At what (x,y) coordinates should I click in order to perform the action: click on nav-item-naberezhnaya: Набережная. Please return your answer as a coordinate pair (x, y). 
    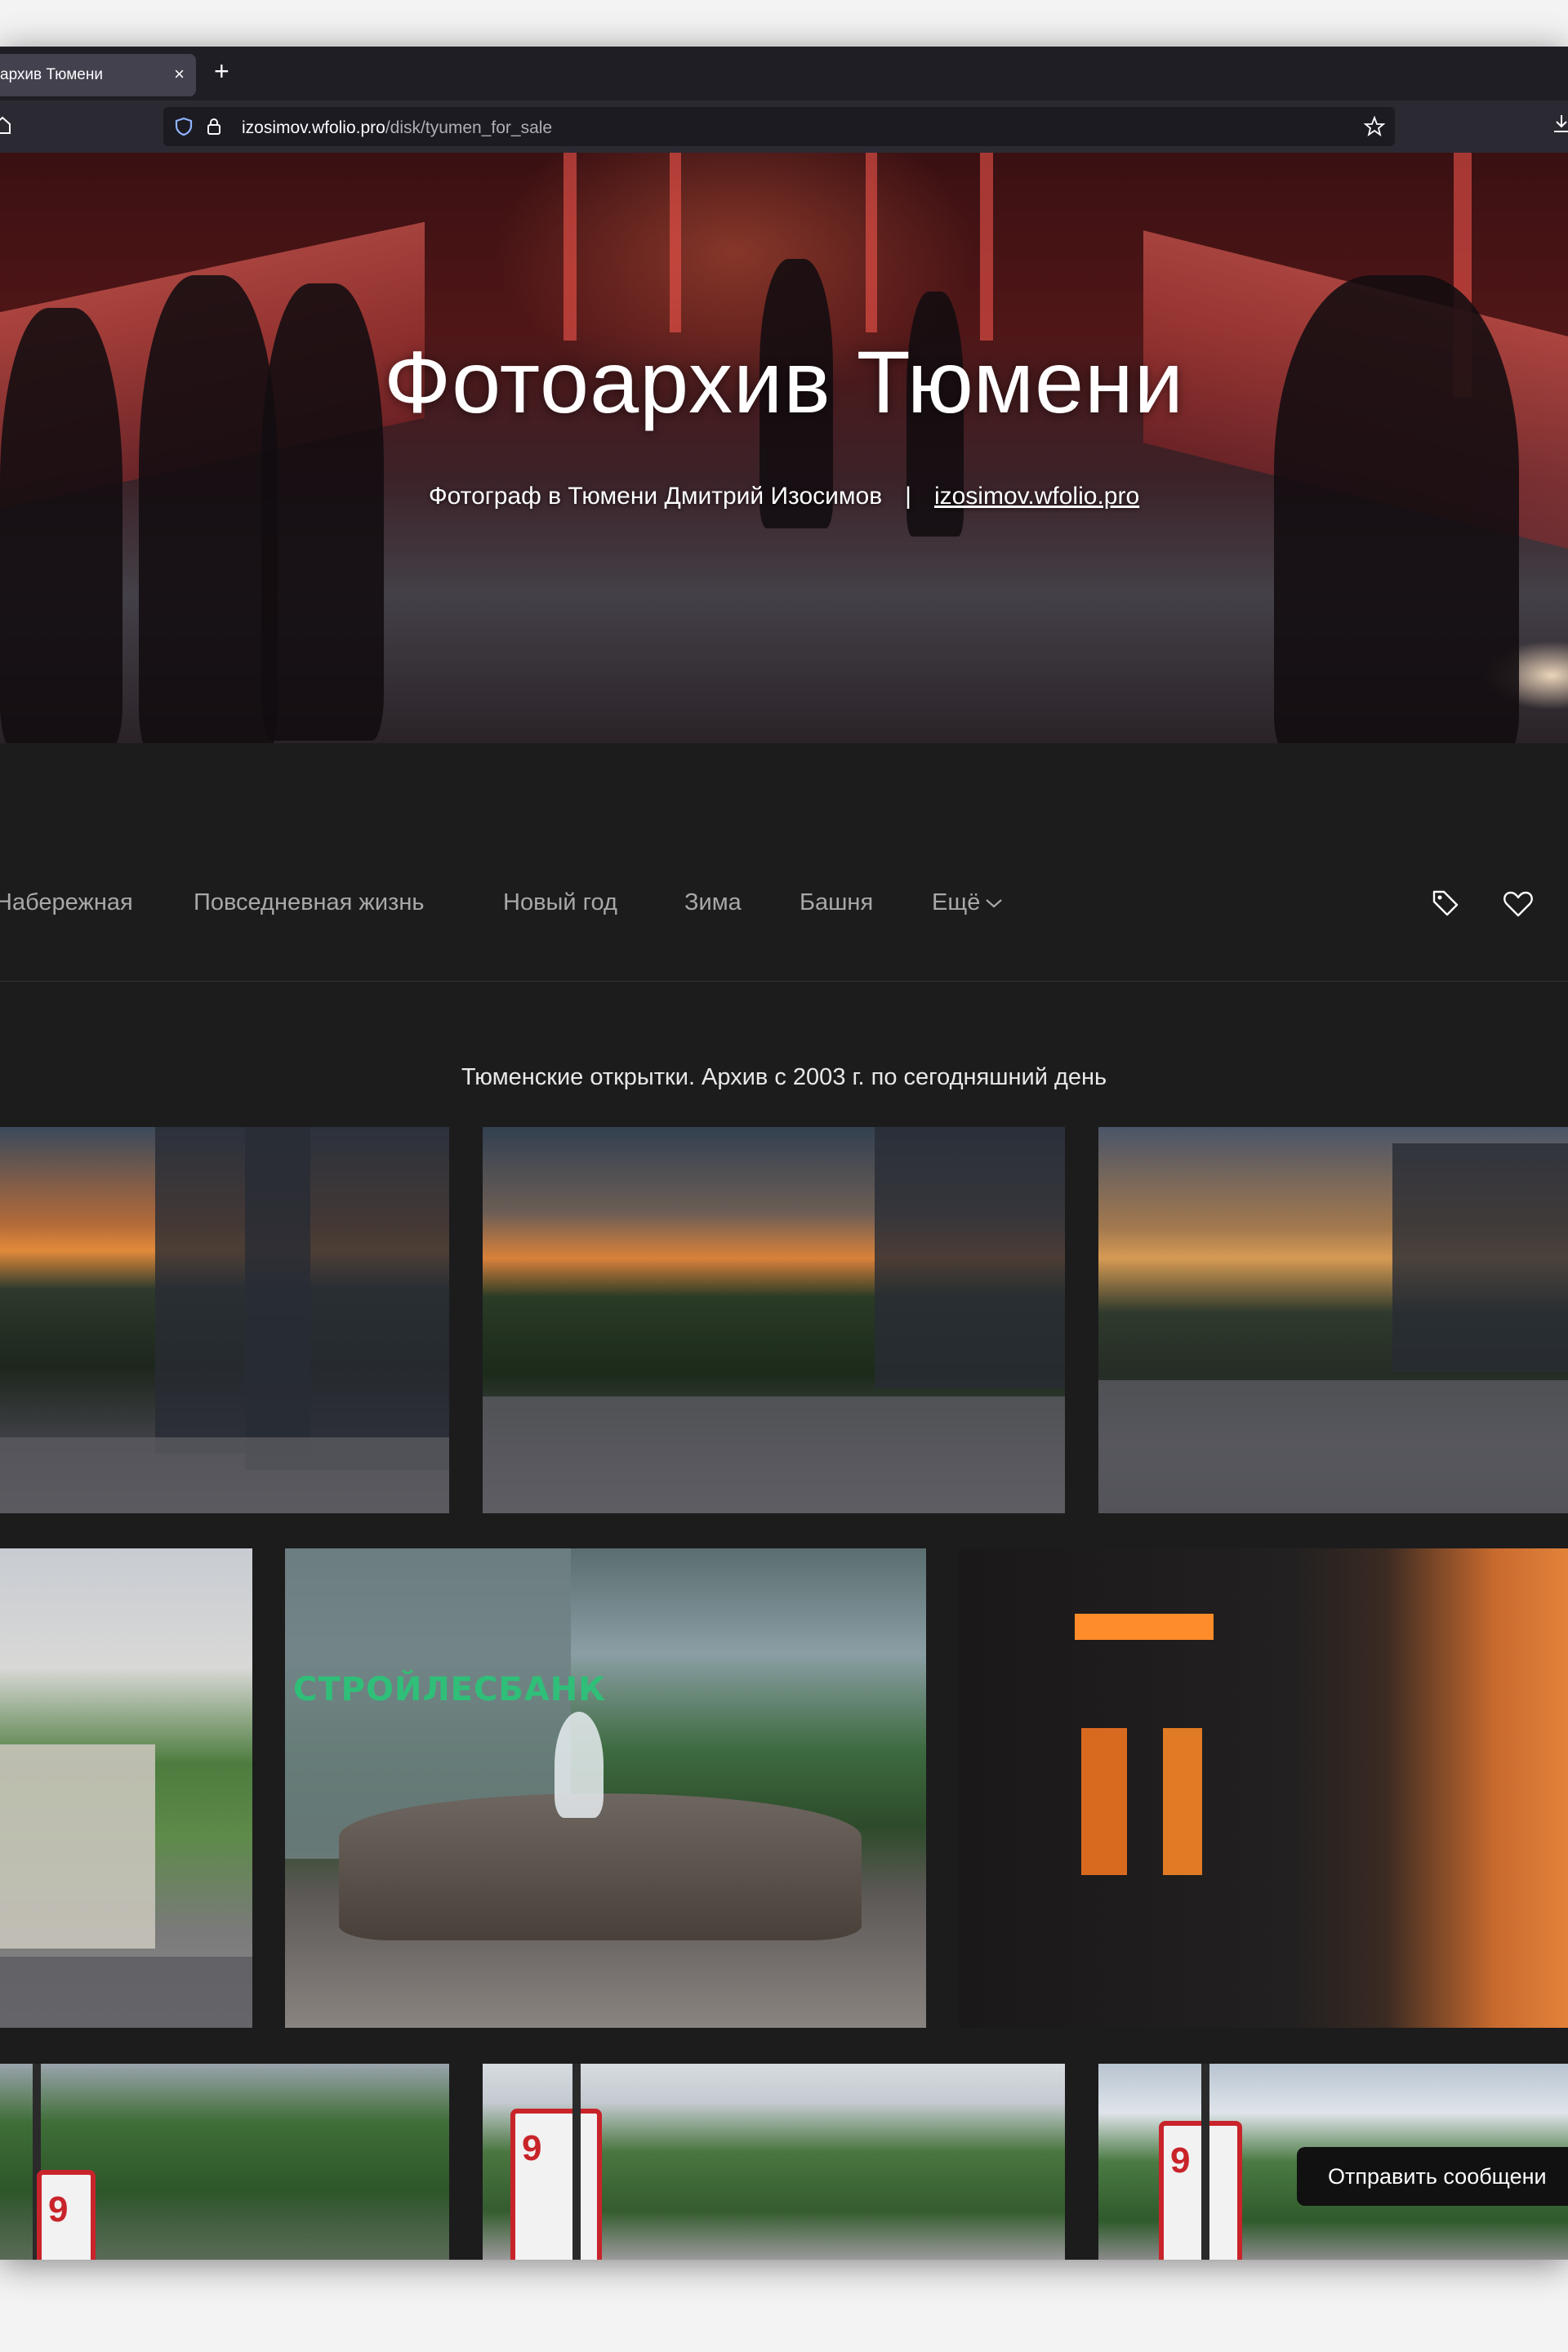
    Looking at the image, I should click on (66, 902).